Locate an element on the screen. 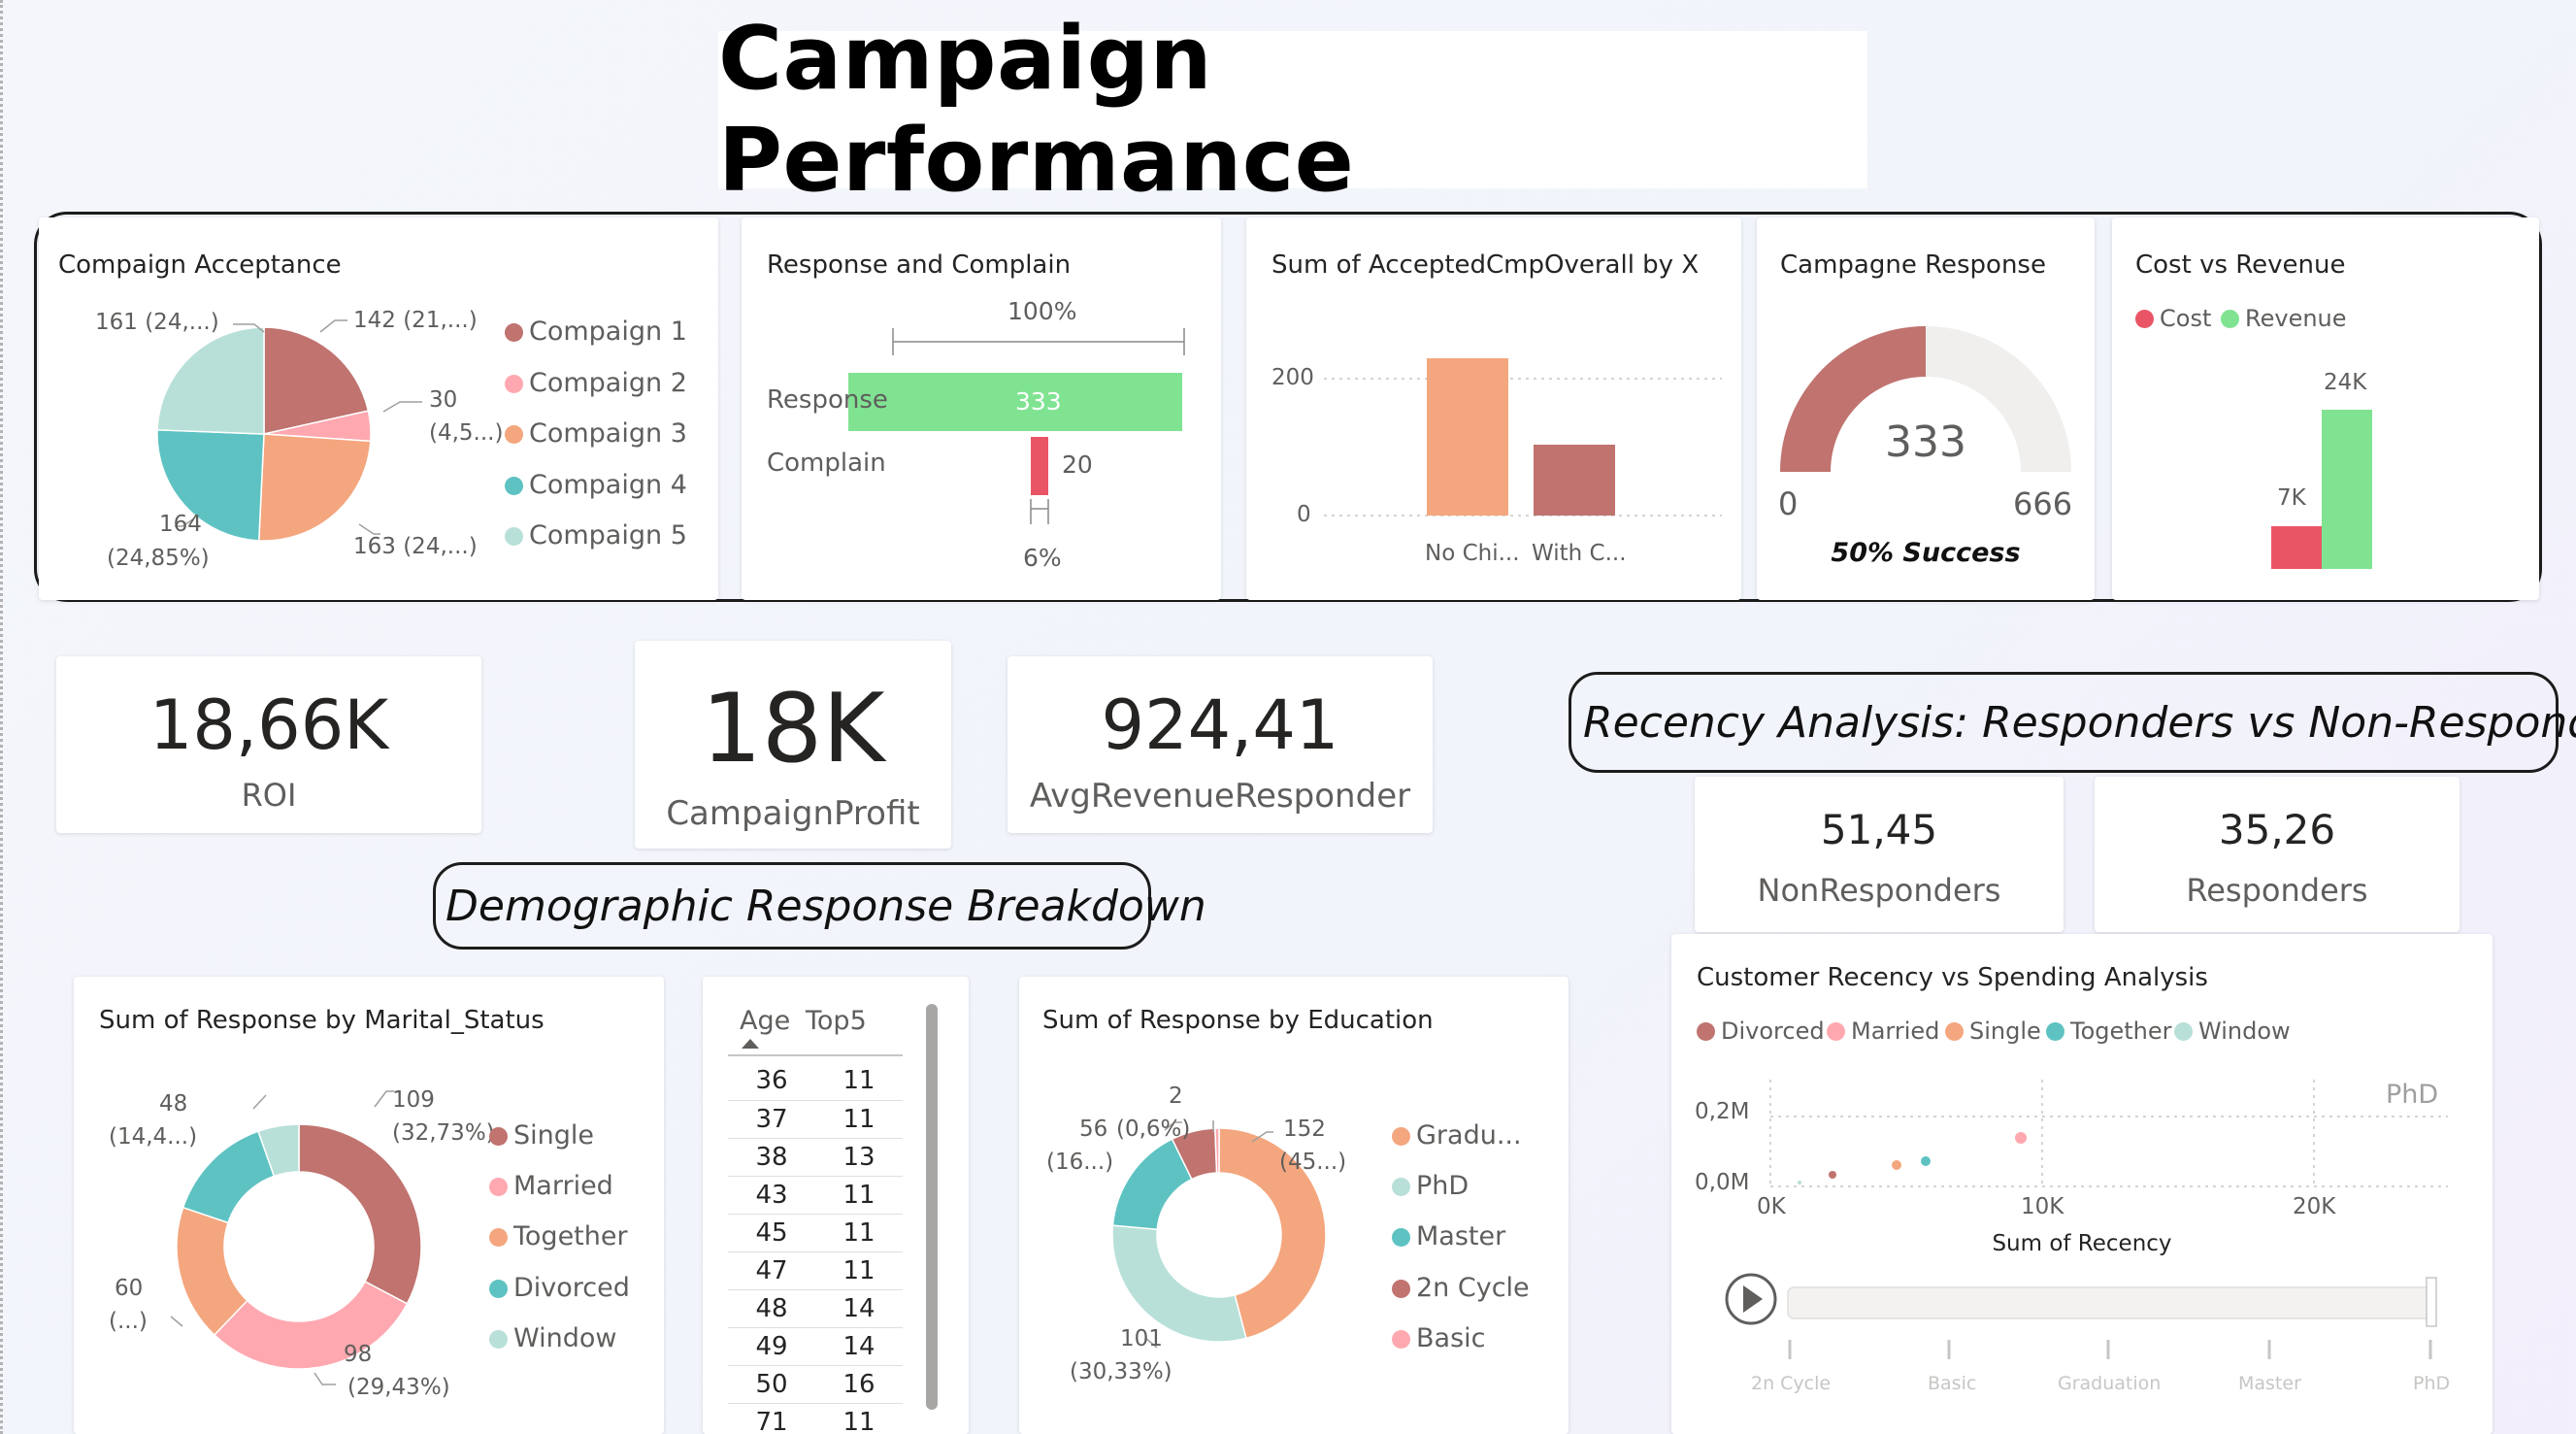 The height and width of the screenshot is (1434, 2576). legend-window: Window is located at coordinates (552, 1338).